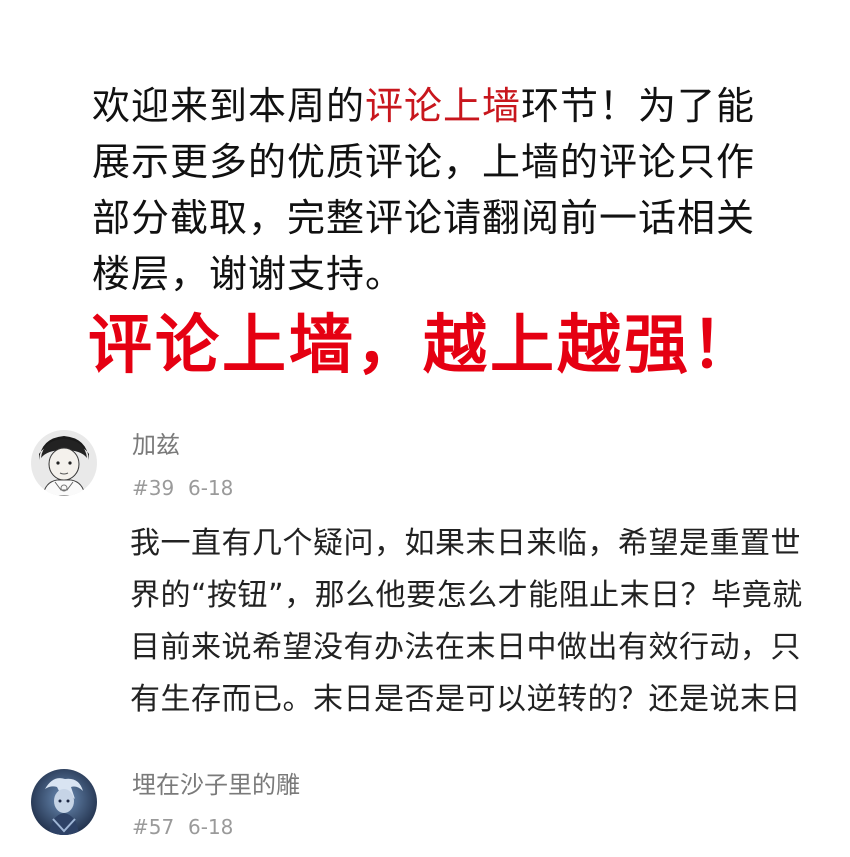  What do you see at coordinates (153, 827) in the screenshot?
I see `comment-floor: #57` at bounding box center [153, 827].